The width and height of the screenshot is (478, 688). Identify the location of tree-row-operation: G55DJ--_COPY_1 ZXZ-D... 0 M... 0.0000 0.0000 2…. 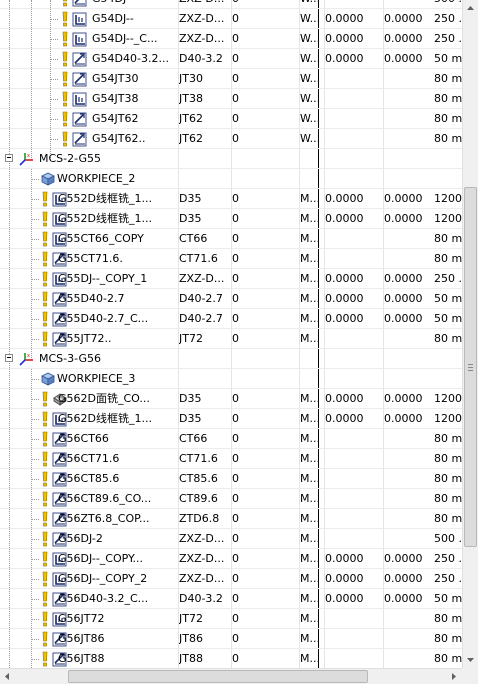
(231, 279).